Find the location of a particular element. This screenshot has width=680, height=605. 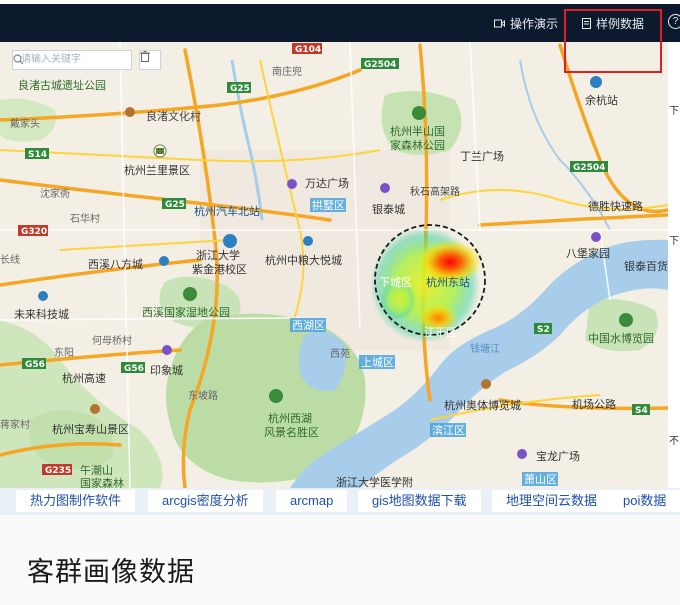

map-label: 印象城 is located at coordinates (166, 370).